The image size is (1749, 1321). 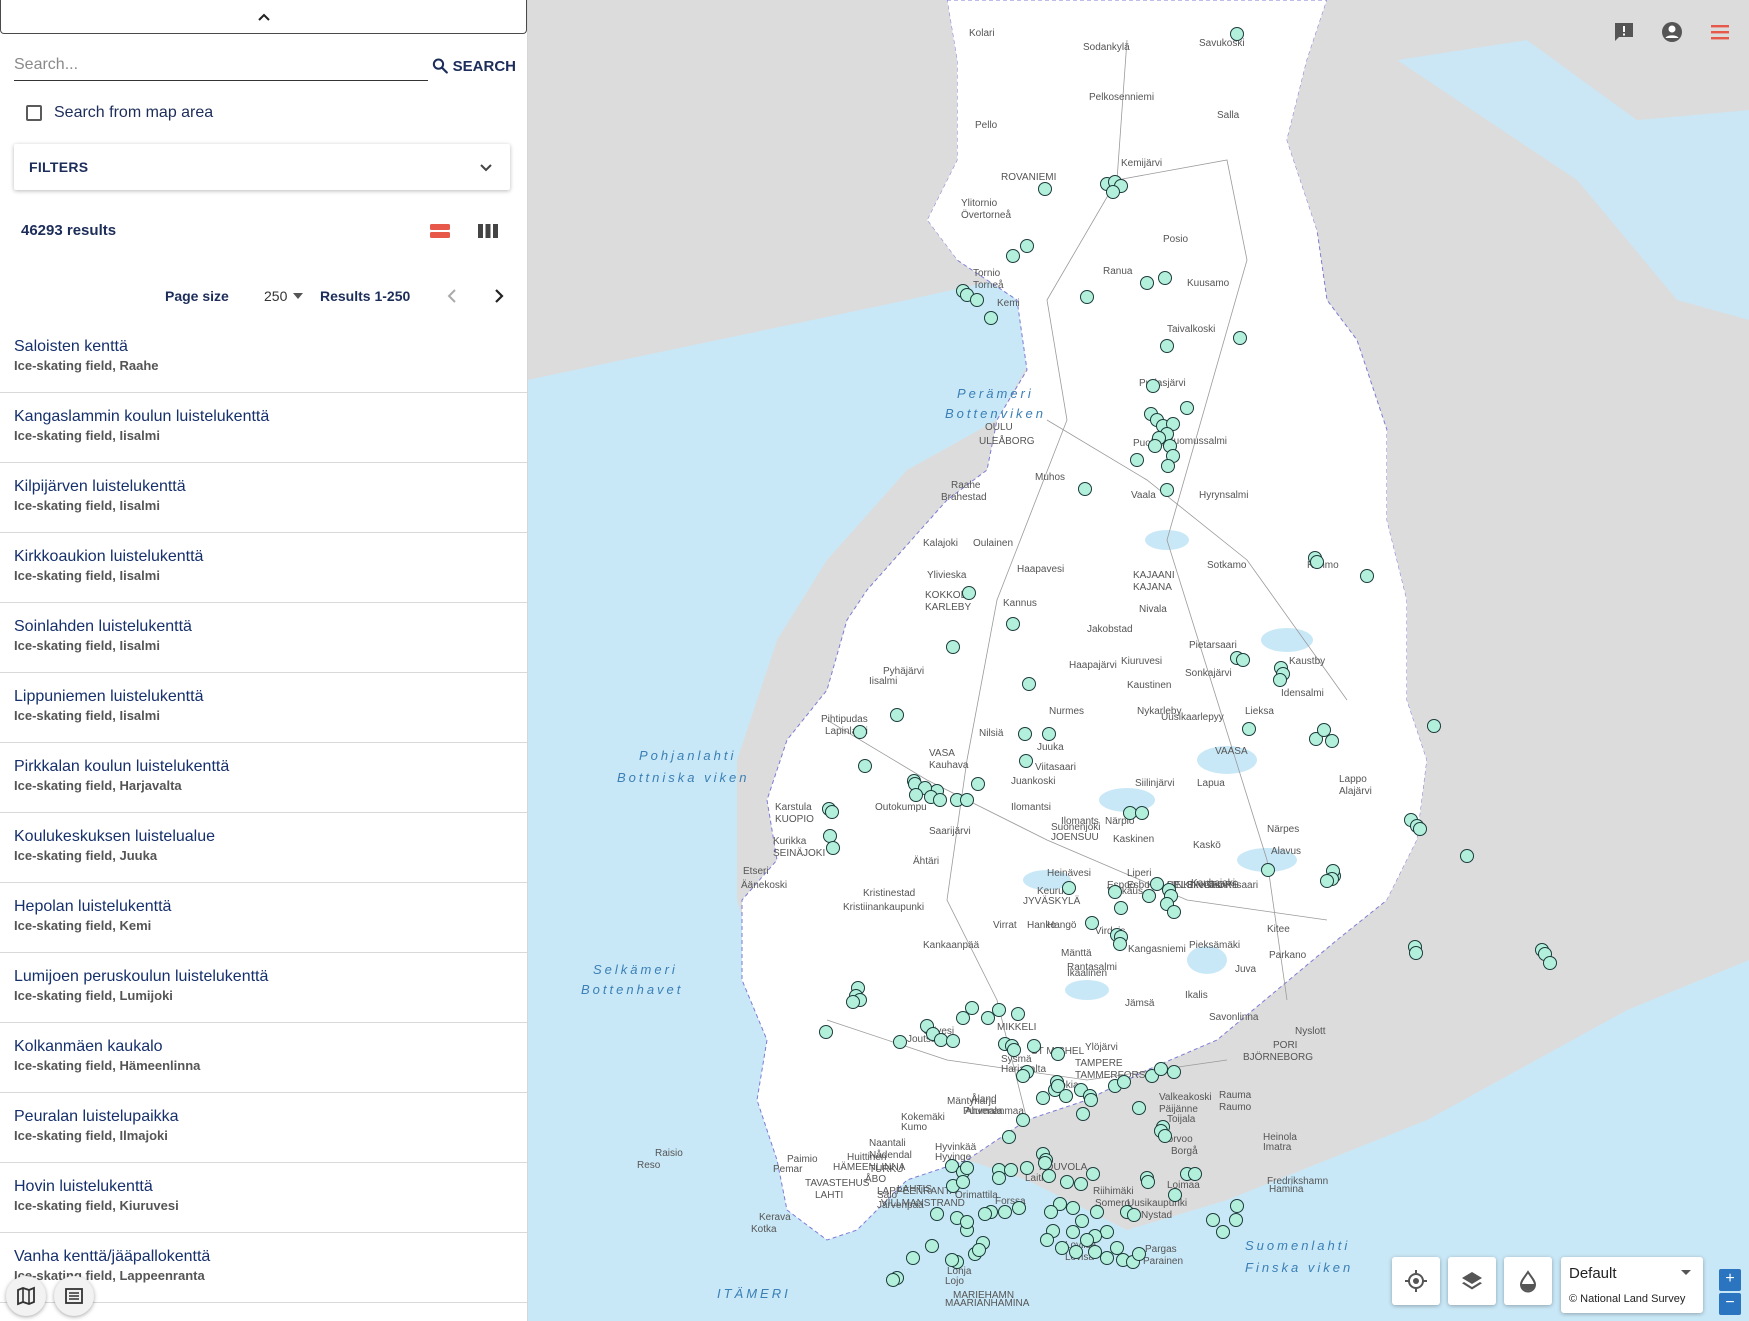 I want to click on filters-panel: FILTERS, so click(x=262, y=167).